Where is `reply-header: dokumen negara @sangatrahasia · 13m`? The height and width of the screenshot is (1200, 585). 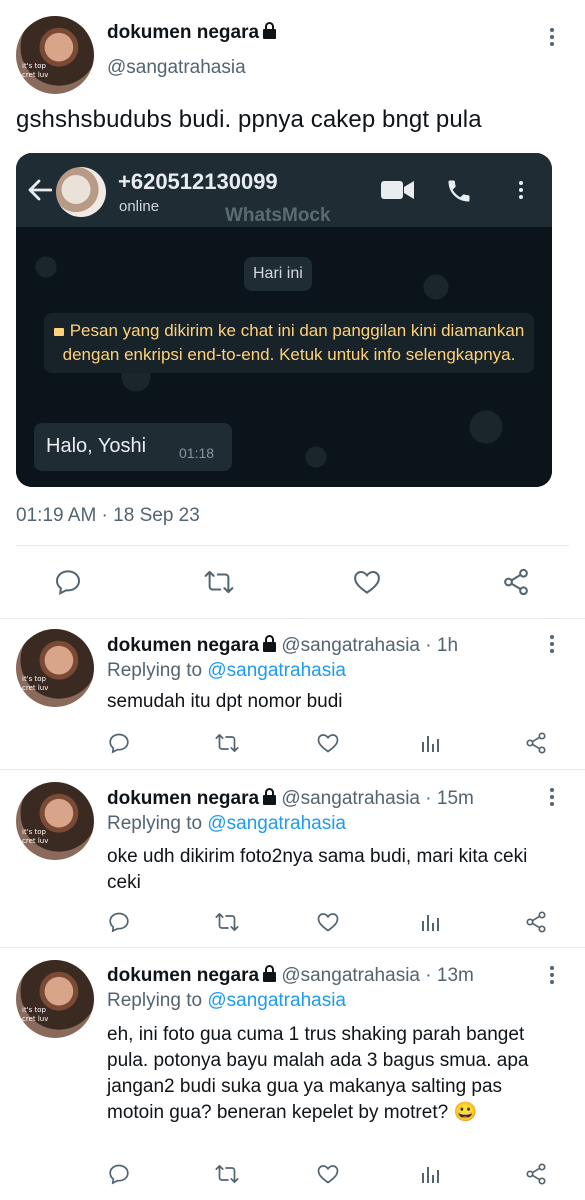
reply-header: dokumen negara @sangatrahasia · 13m is located at coordinates (290, 976).